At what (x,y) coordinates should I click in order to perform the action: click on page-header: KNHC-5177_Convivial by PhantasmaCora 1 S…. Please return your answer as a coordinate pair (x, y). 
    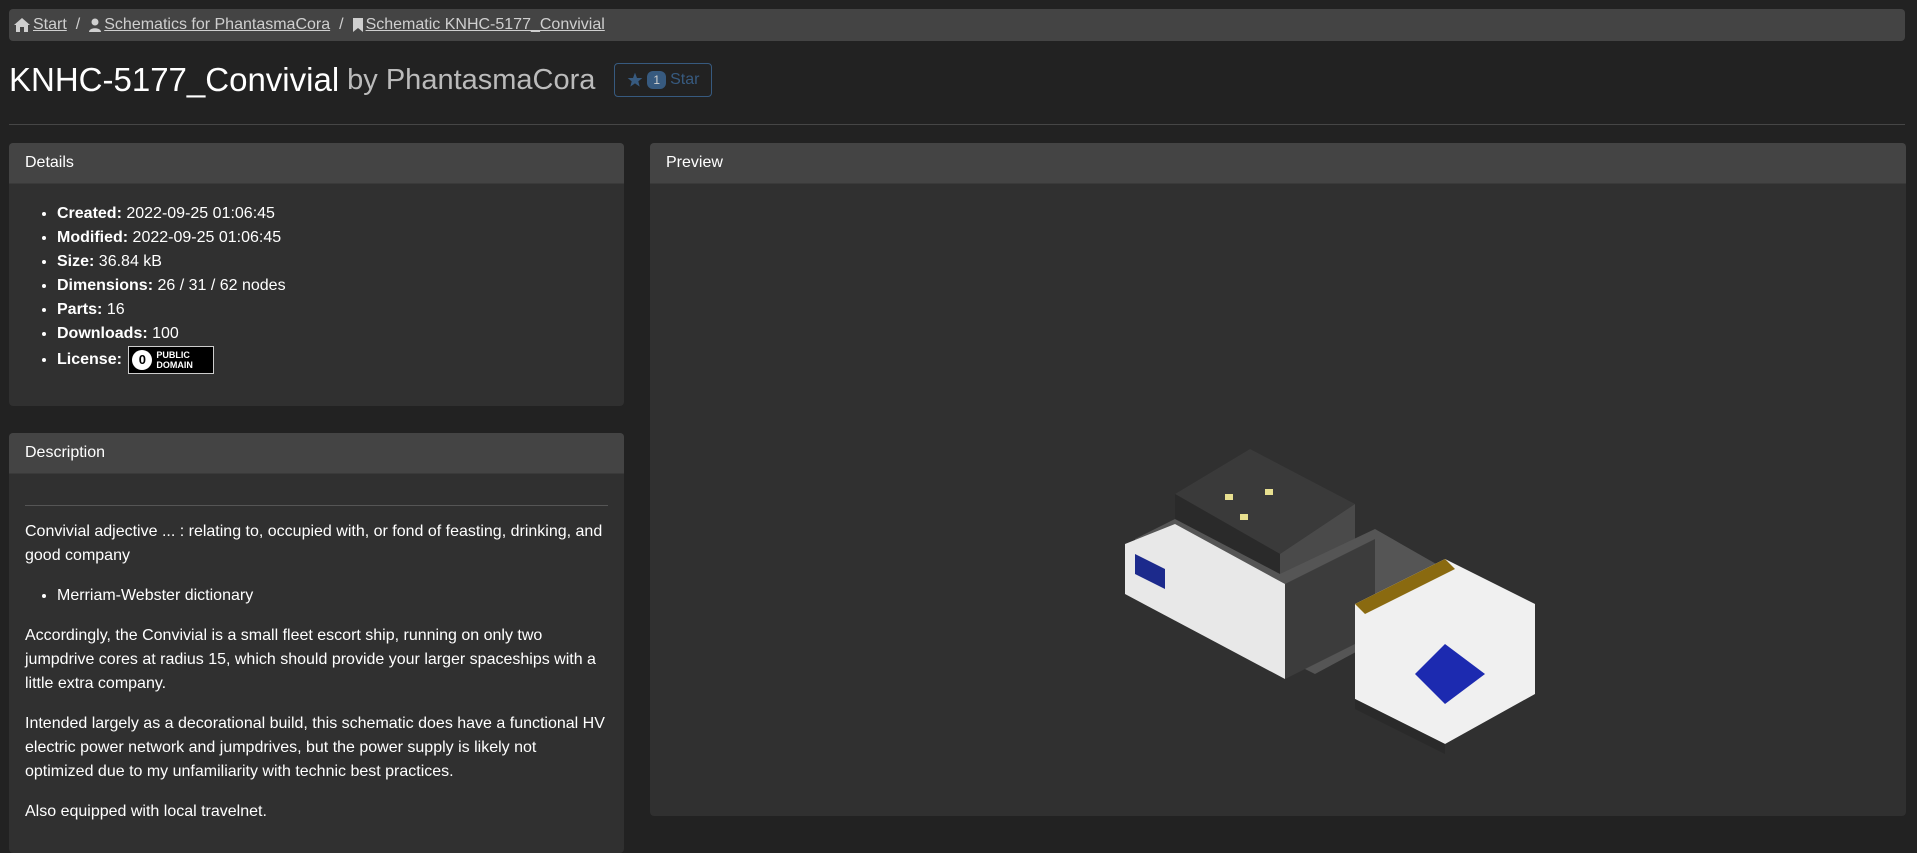
    Looking at the image, I should click on (361, 80).